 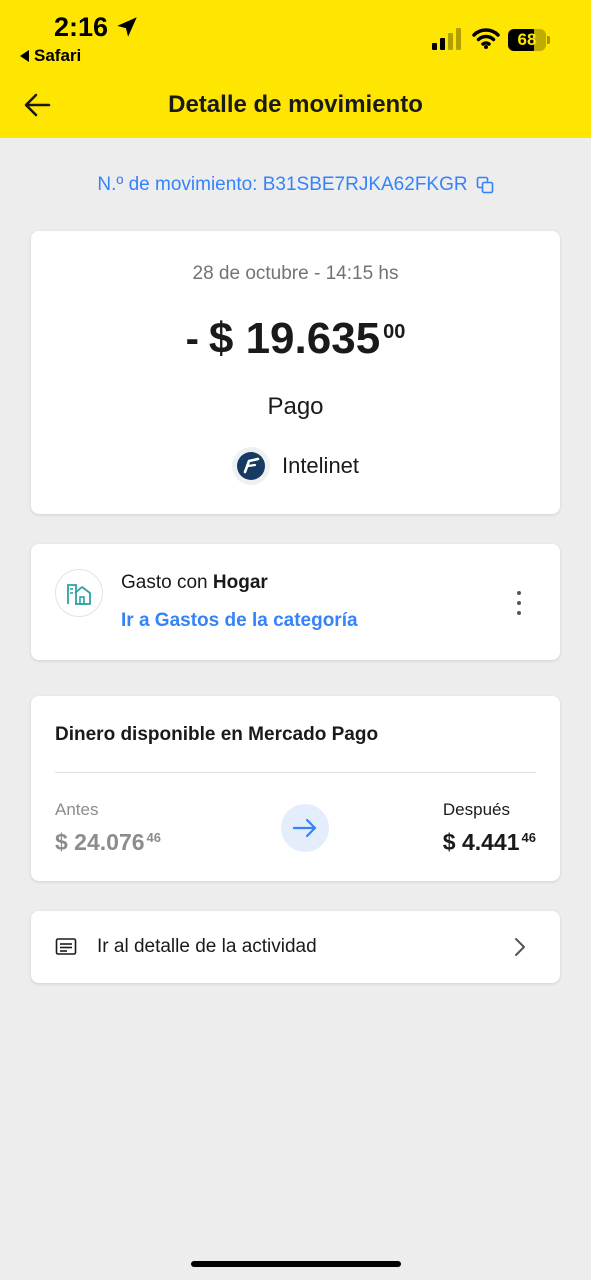 I want to click on balance-before-label: Antes, so click(x=77, y=809).